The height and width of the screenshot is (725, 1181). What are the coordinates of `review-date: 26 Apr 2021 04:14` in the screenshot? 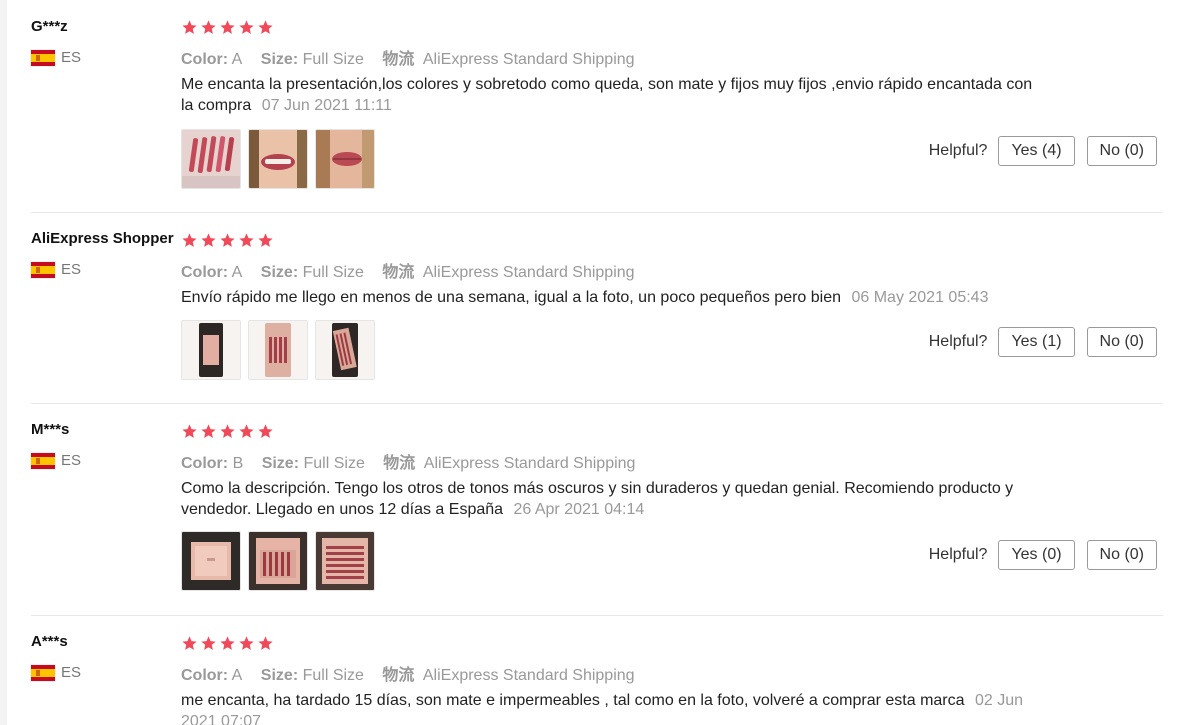 It's located at (579, 509).